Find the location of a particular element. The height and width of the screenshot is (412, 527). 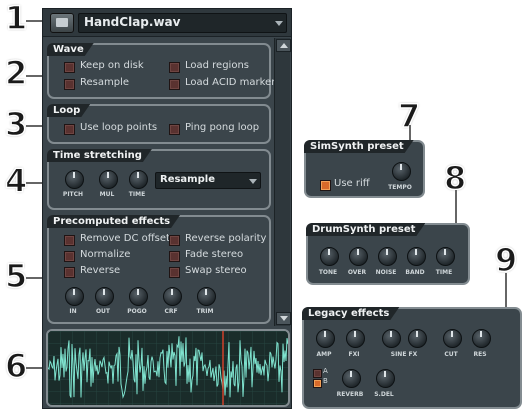

file-bar: HandClap.wav is located at coordinates (167, 23).